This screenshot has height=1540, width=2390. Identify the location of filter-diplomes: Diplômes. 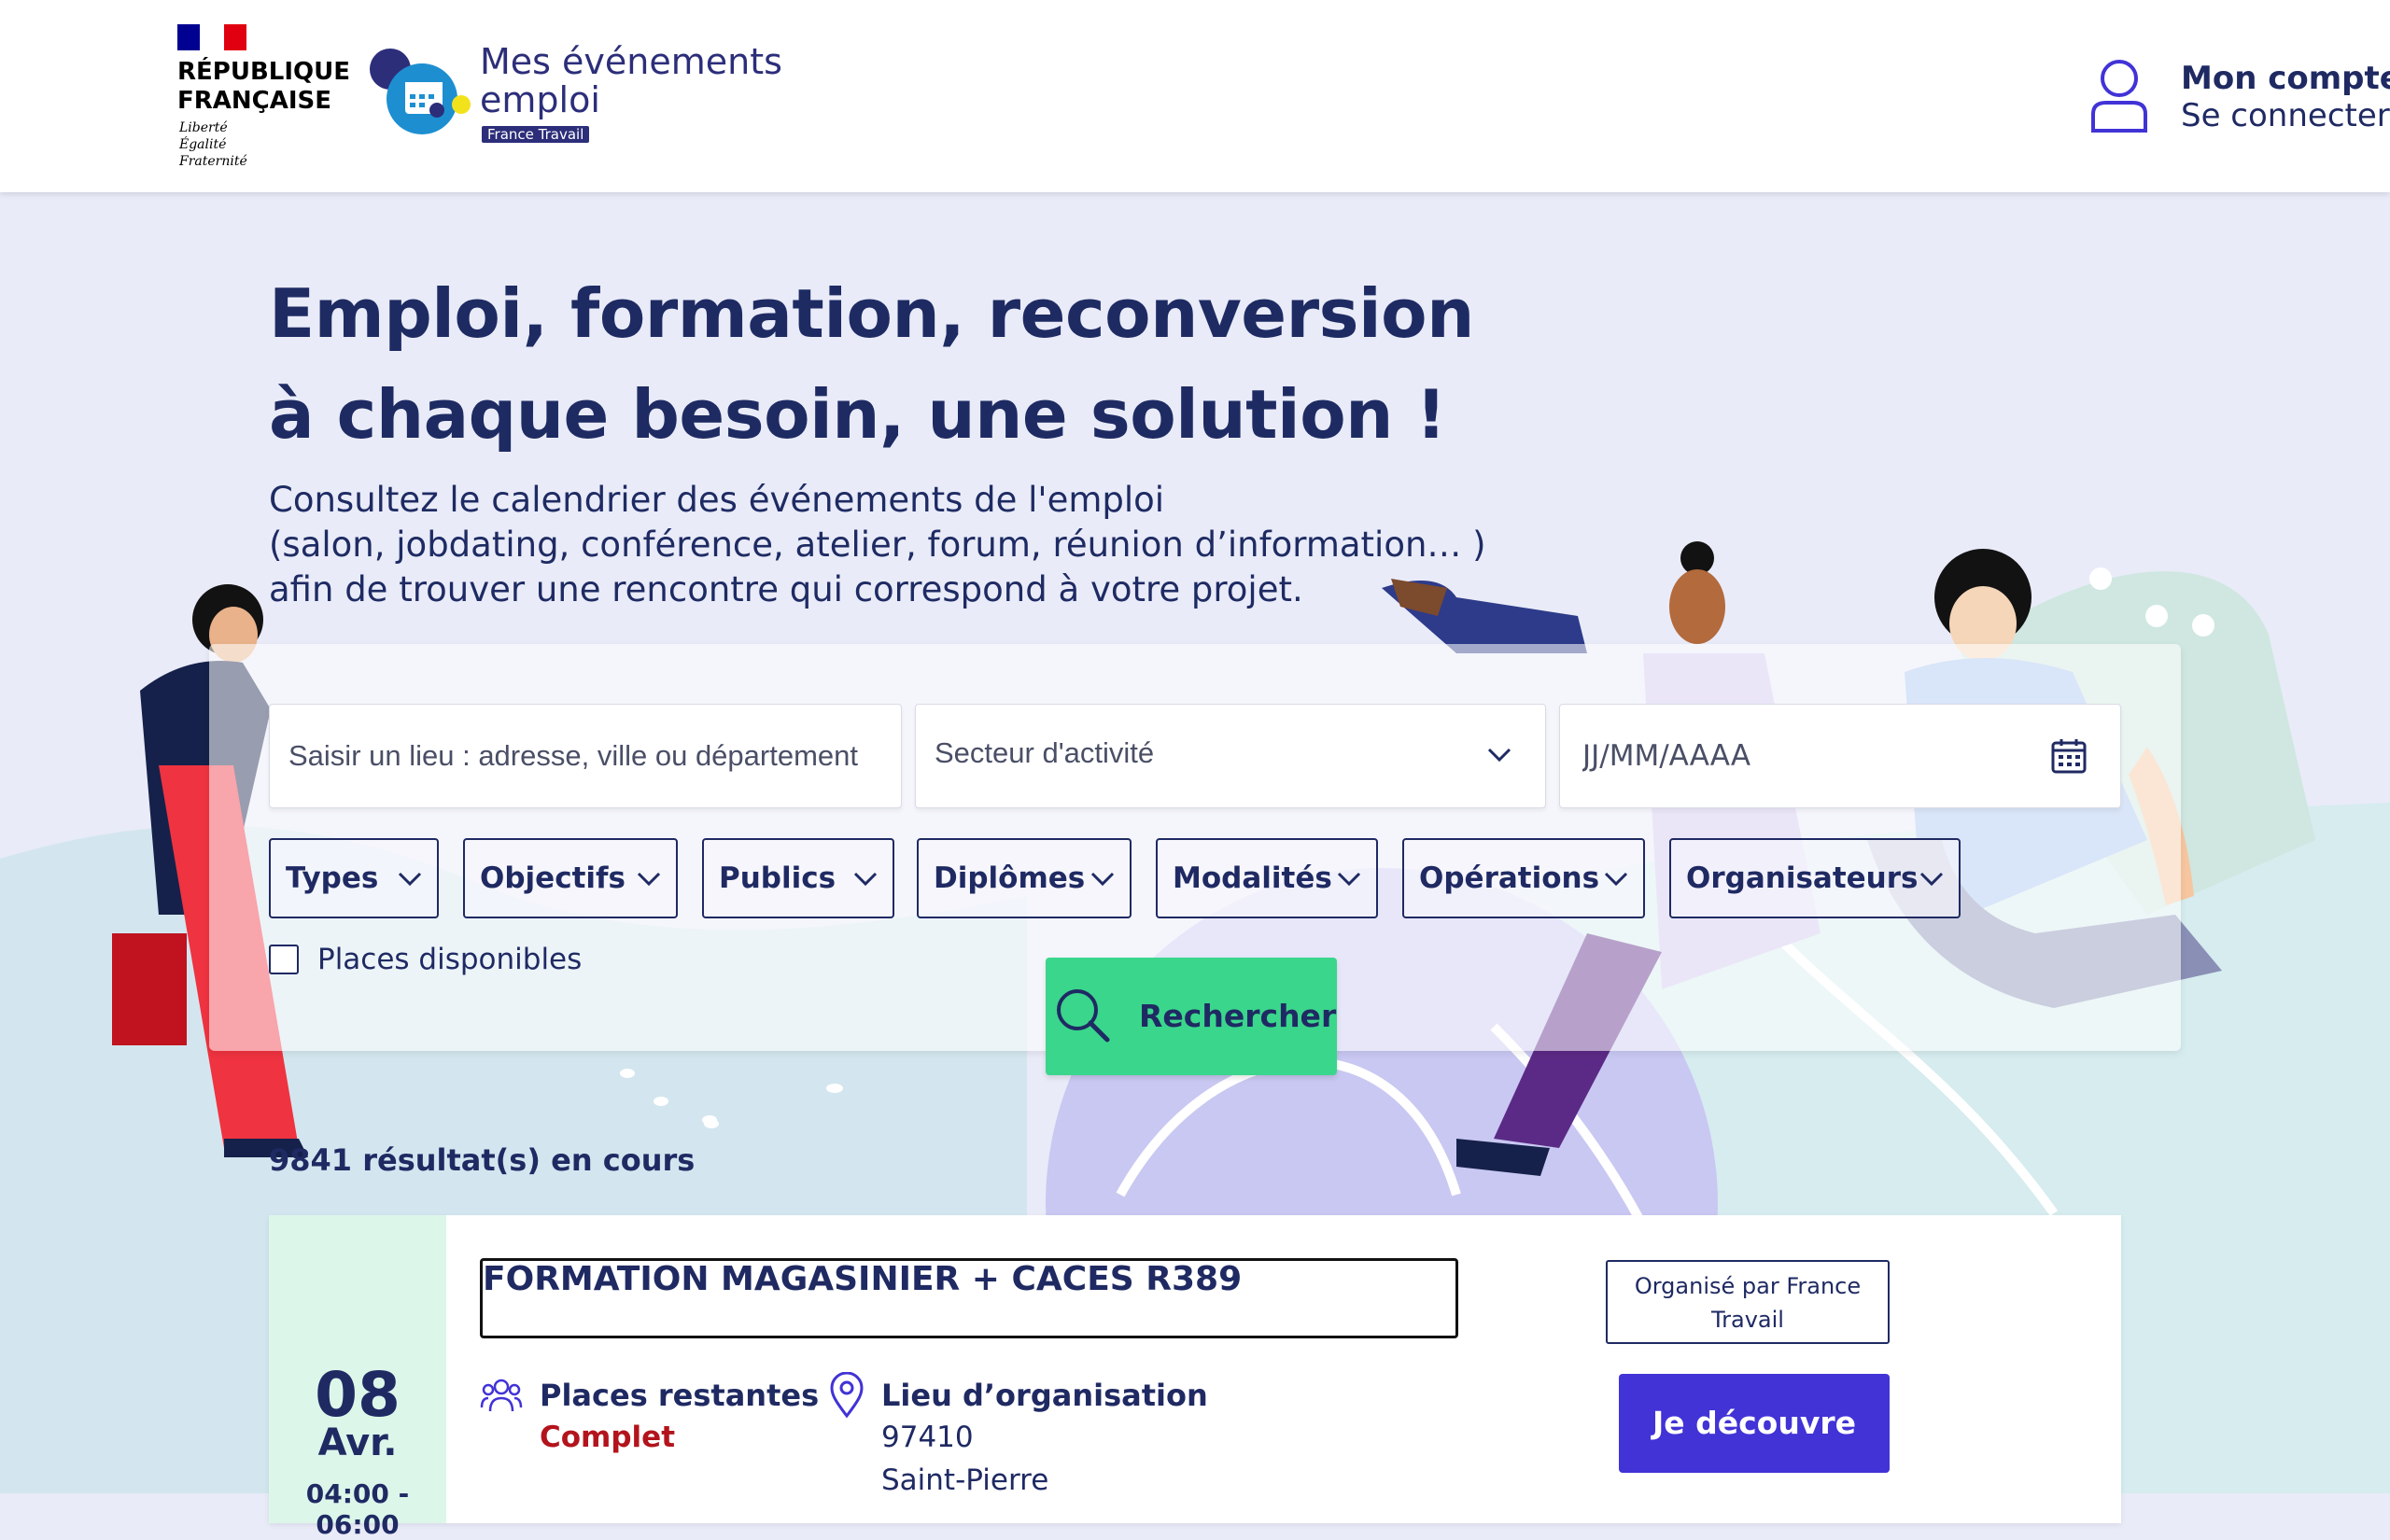
(1024, 878).